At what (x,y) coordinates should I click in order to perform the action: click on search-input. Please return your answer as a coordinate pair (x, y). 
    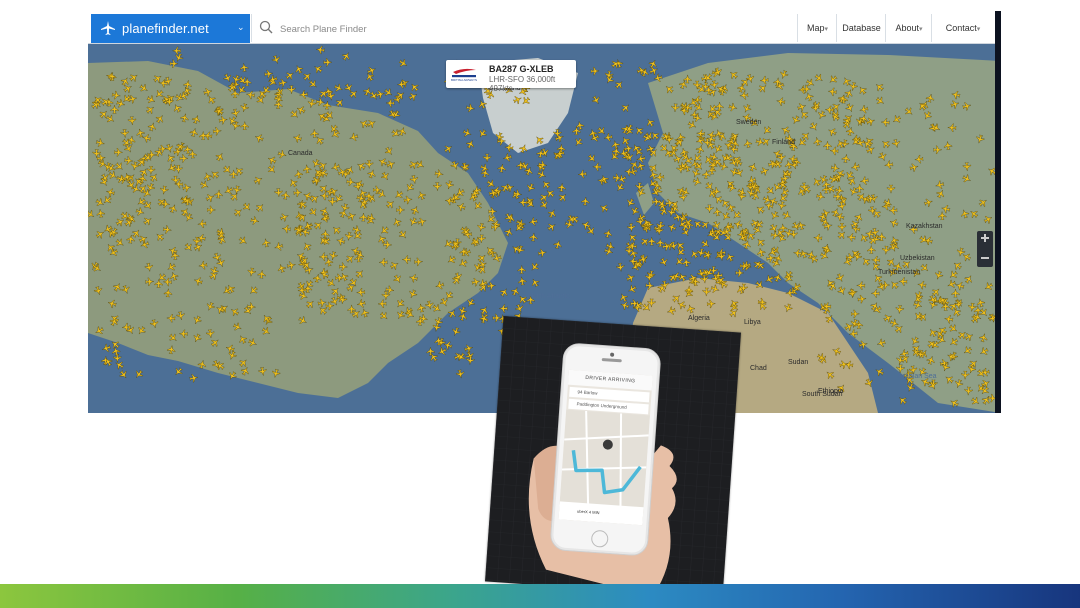
    Looking at the image, I should click on (530, 29).